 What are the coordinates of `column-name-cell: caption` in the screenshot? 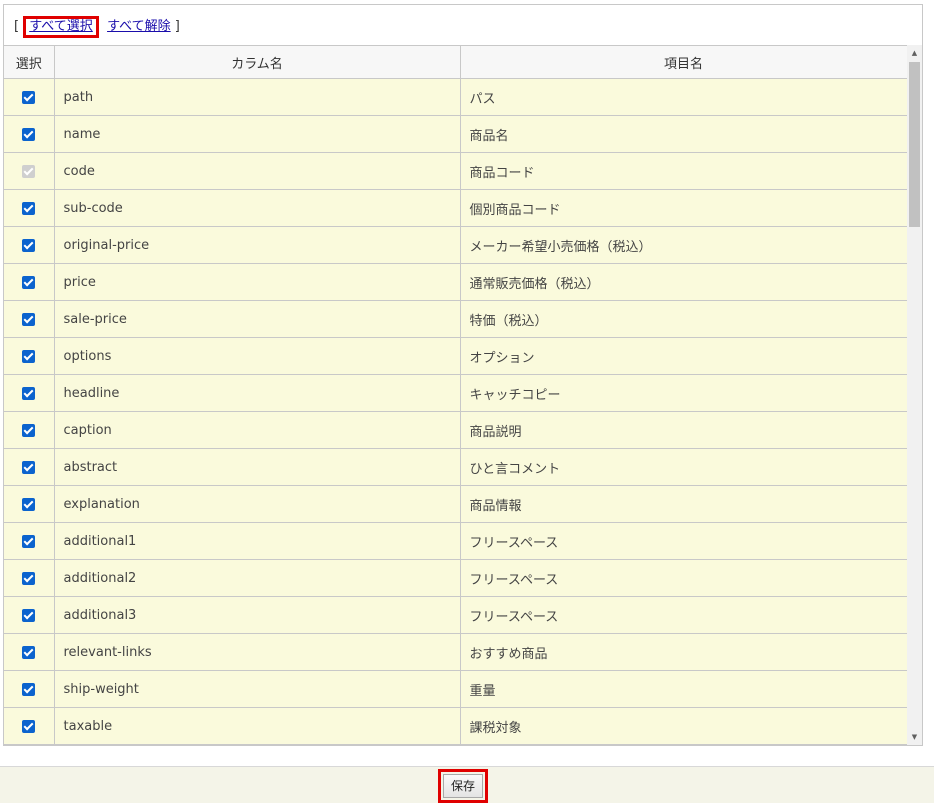 It's located at (257, 430).